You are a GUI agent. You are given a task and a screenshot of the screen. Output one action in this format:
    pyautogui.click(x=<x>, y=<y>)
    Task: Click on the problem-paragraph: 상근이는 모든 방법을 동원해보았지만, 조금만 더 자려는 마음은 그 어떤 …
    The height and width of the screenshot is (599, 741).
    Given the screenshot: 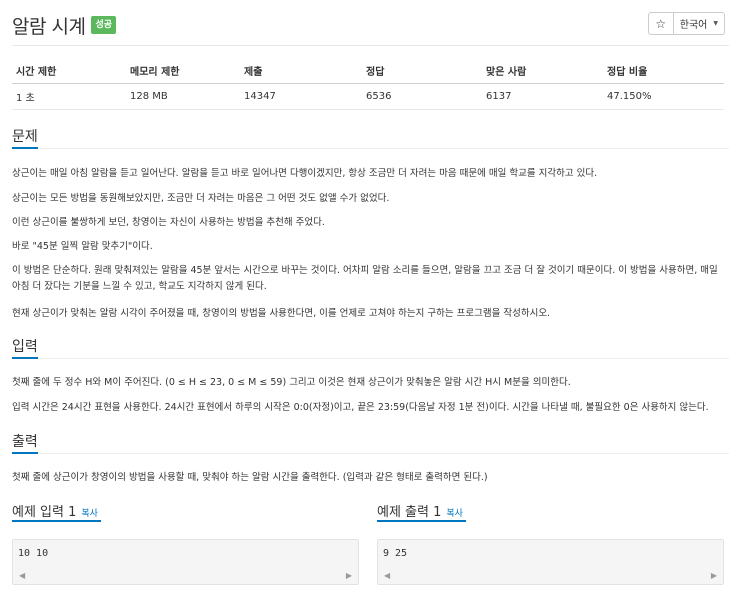 What is the action you would take?
    pyautogui.click(x=201, y=198)
    